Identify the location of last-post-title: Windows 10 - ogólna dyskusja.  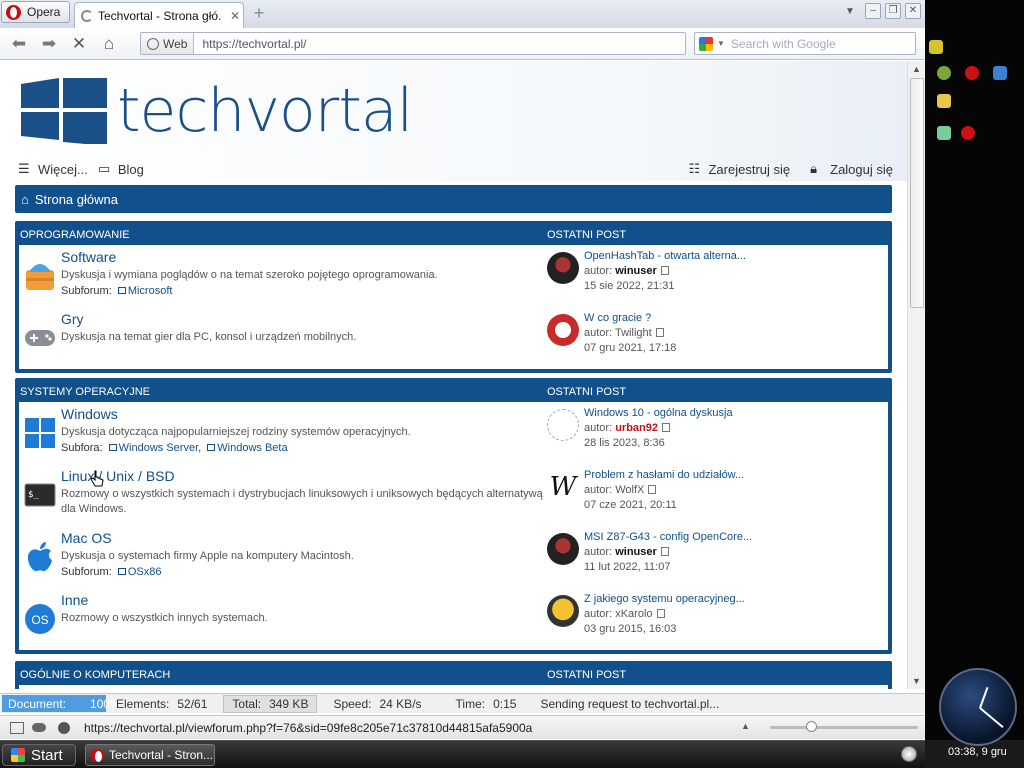
(658, 413).